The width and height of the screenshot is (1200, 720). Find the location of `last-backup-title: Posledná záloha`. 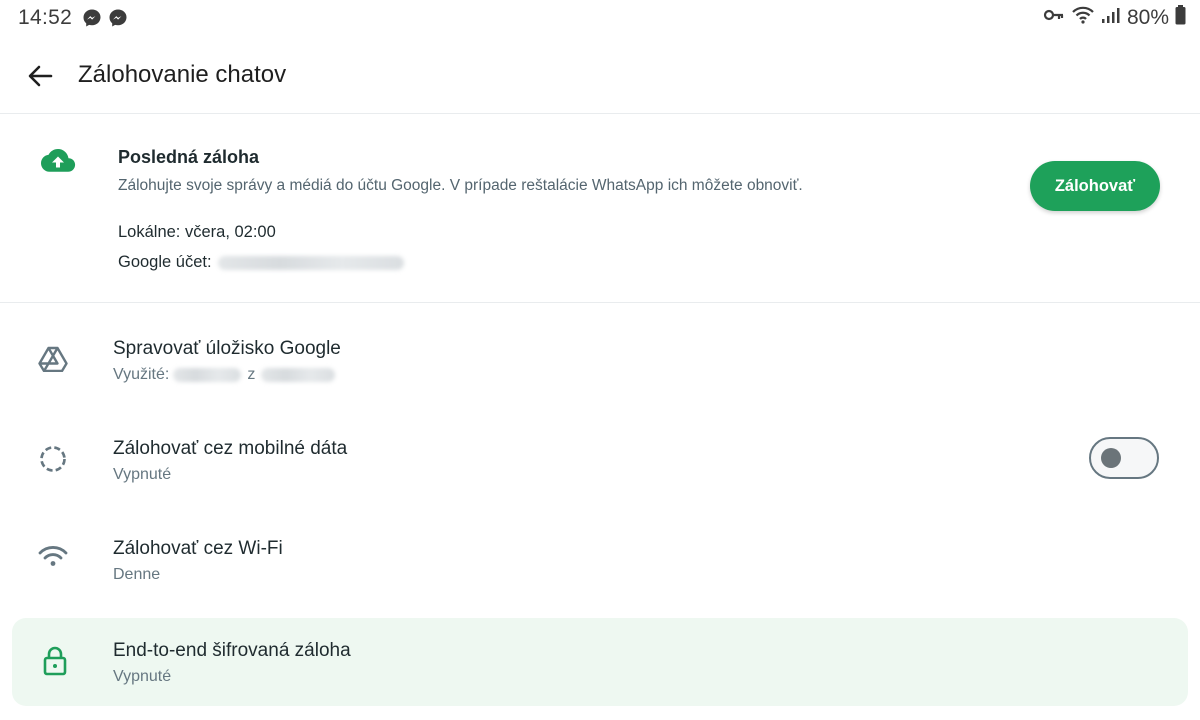

last-backup-title: Posledná záloha is located at coordinates (189, 157).